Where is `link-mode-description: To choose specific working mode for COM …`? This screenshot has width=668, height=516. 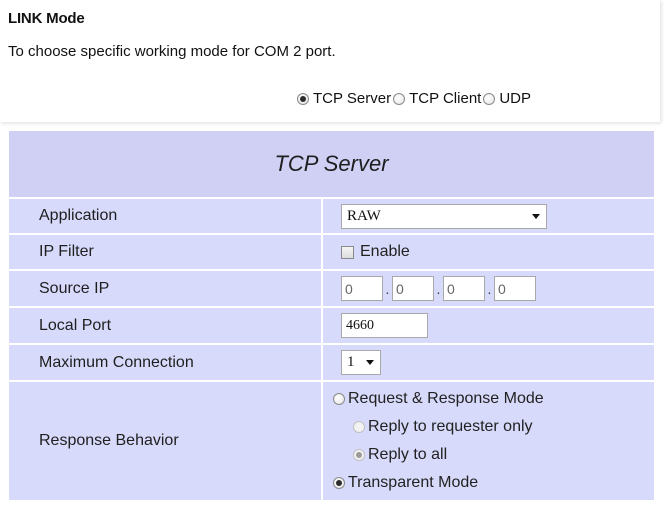 link-mode-description: To choose specific working mode for COM … is located at coordinates (172, 51).